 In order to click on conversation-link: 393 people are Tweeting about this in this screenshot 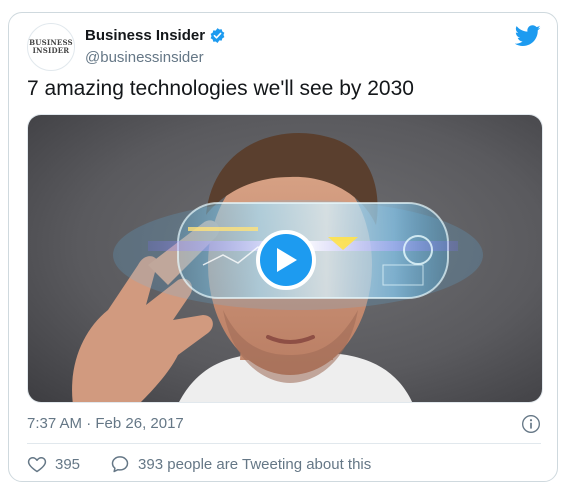, I will do `click(240, 464)`.